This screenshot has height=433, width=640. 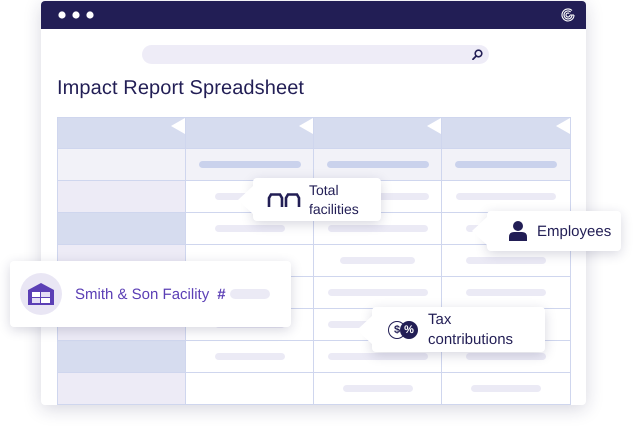 I want to click on window-dots-icon, so click(x=76, y=15).